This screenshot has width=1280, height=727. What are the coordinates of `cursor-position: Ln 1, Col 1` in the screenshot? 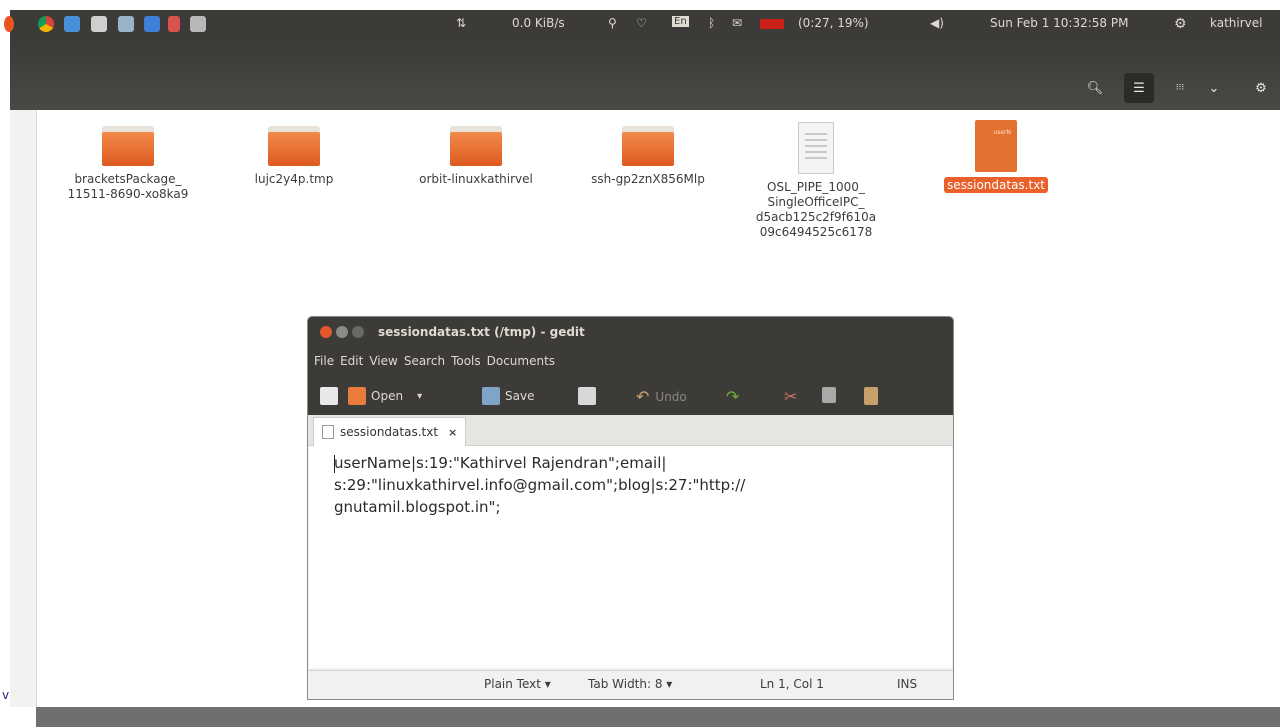 It's located at (792, 684).